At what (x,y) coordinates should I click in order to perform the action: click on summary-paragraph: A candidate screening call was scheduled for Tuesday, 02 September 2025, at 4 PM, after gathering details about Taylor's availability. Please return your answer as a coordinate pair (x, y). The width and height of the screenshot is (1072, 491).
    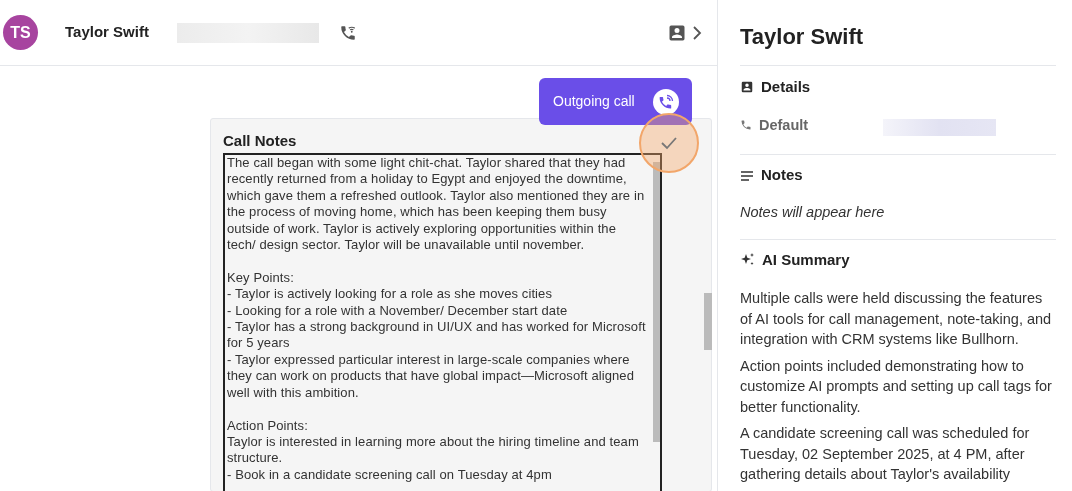
    Looking at the image, I should click on (885, 454).